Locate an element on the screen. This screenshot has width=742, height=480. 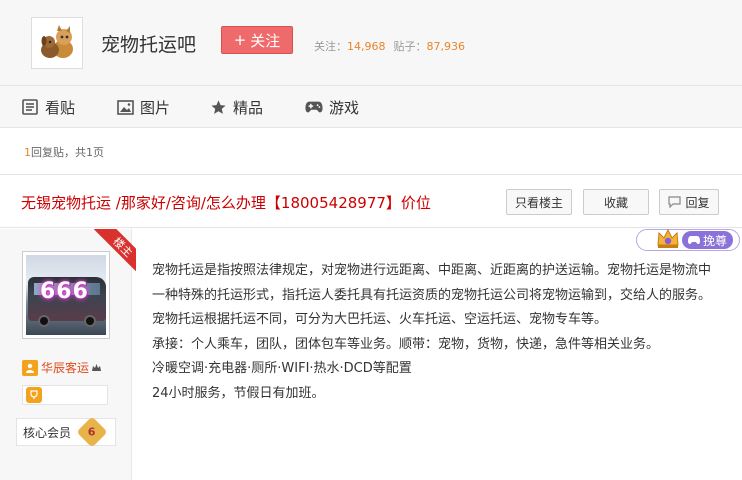
forum-logo is located at coordinates (57, 43).